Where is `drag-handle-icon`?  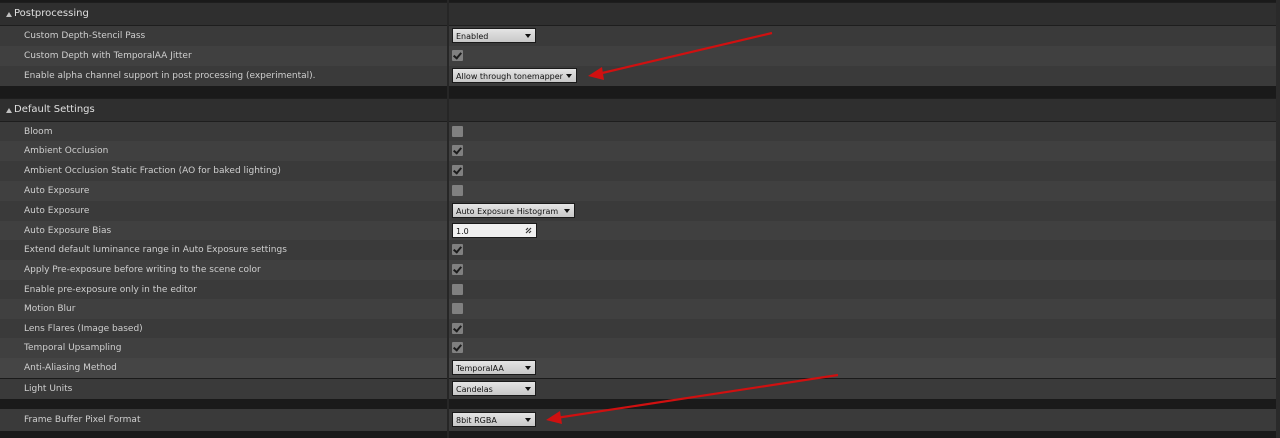 drag-handle-icon is located at coordinates (528, 230).